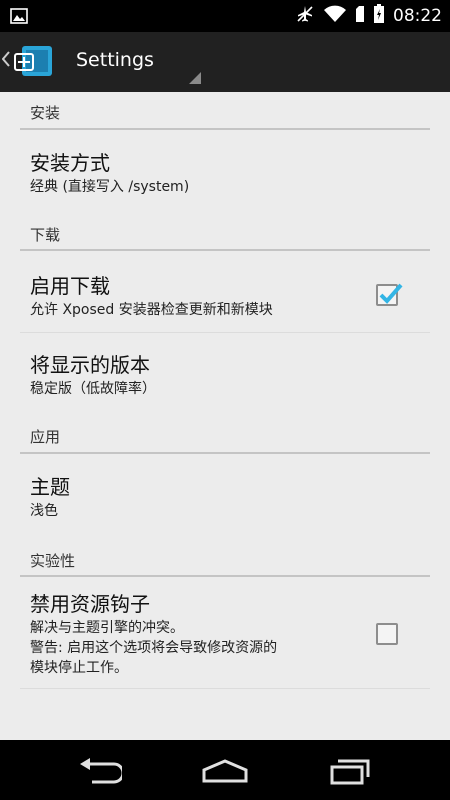 The width and height of the screenshot is (450, 800). Describe the element at coordinates (70, 163) in the screenshot. I see `pref-title: 安装方式` at that location.